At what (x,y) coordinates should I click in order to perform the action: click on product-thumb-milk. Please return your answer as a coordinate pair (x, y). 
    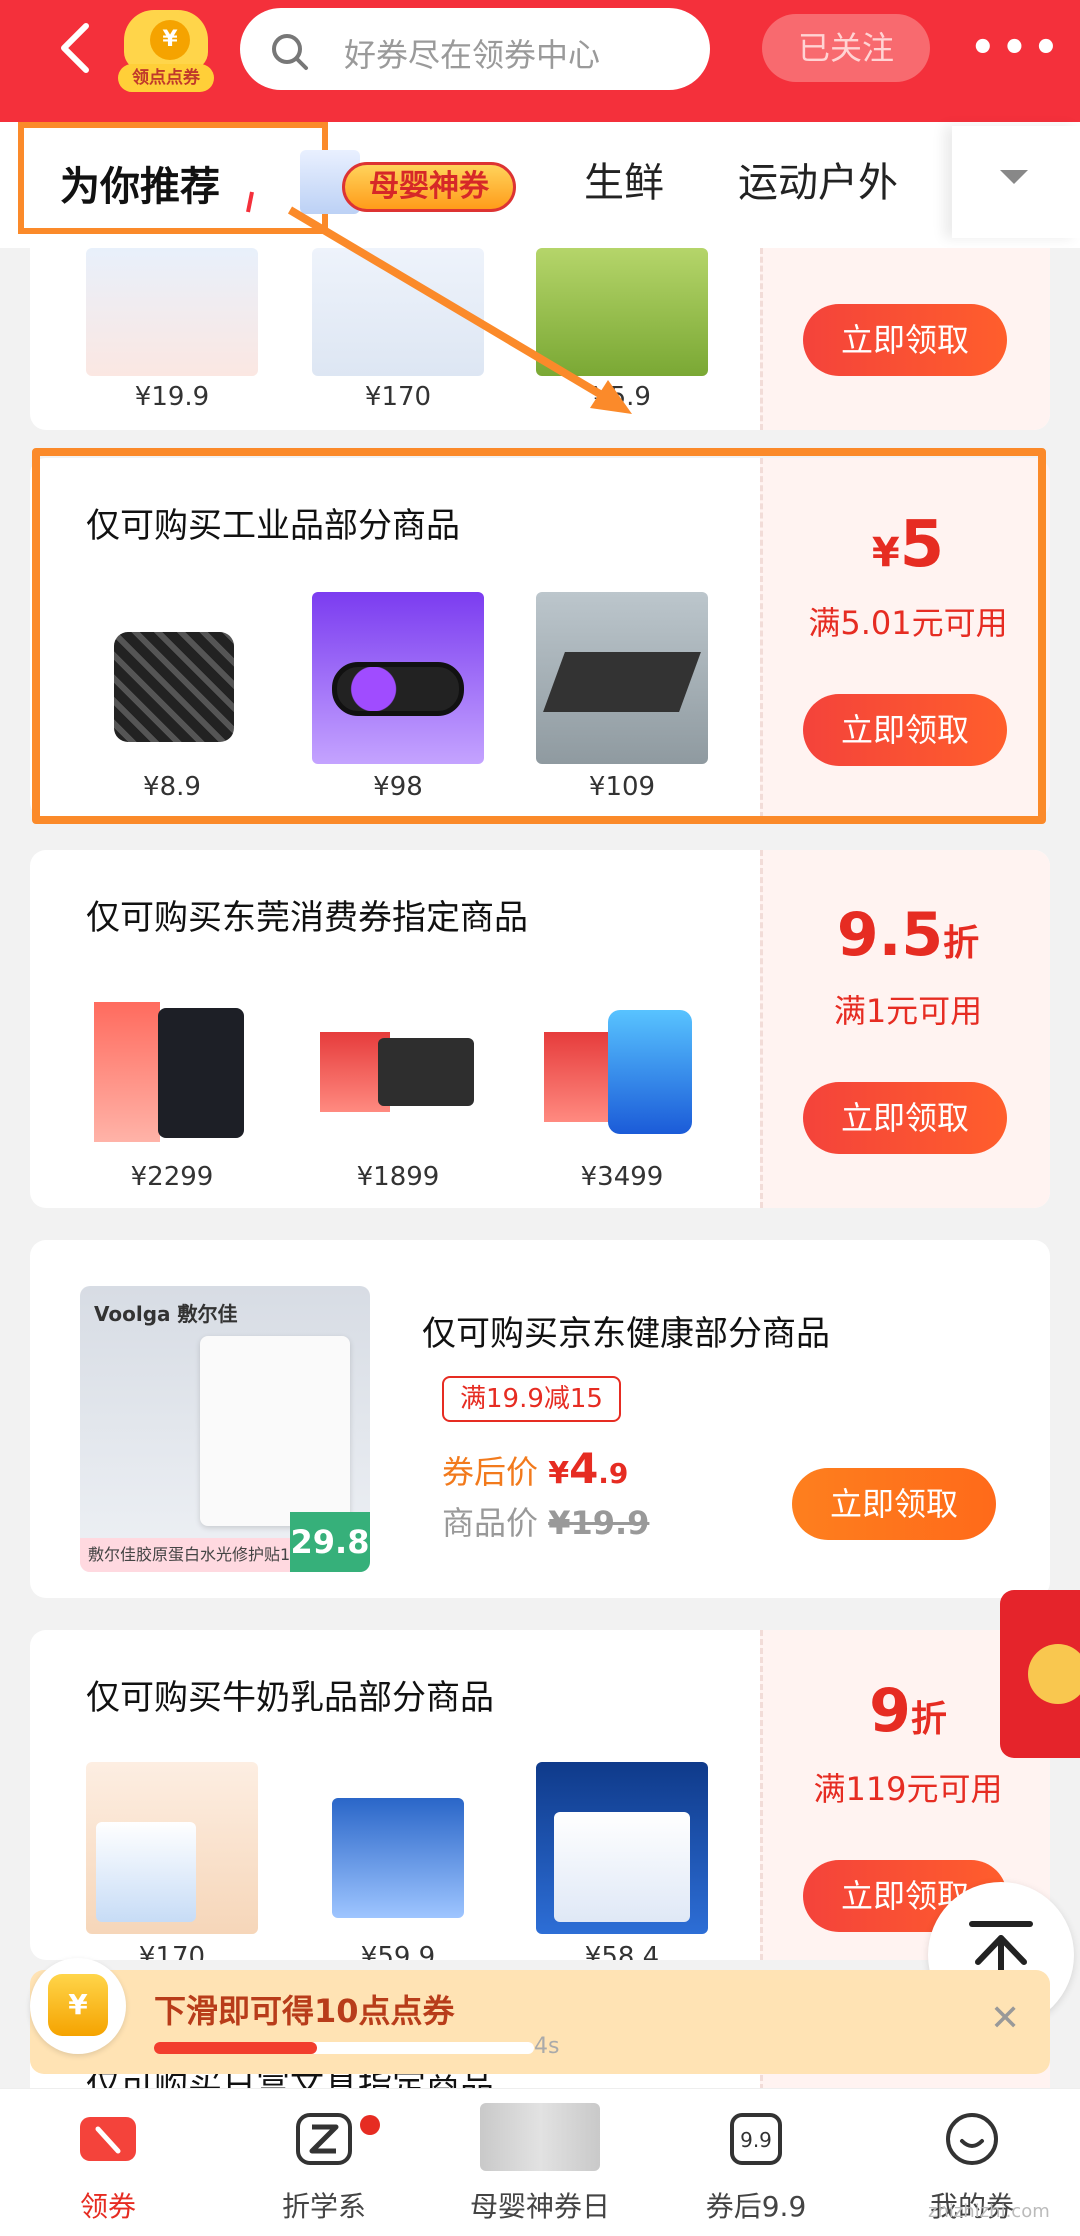
    Looking at the image, I should click on (172, 1848).